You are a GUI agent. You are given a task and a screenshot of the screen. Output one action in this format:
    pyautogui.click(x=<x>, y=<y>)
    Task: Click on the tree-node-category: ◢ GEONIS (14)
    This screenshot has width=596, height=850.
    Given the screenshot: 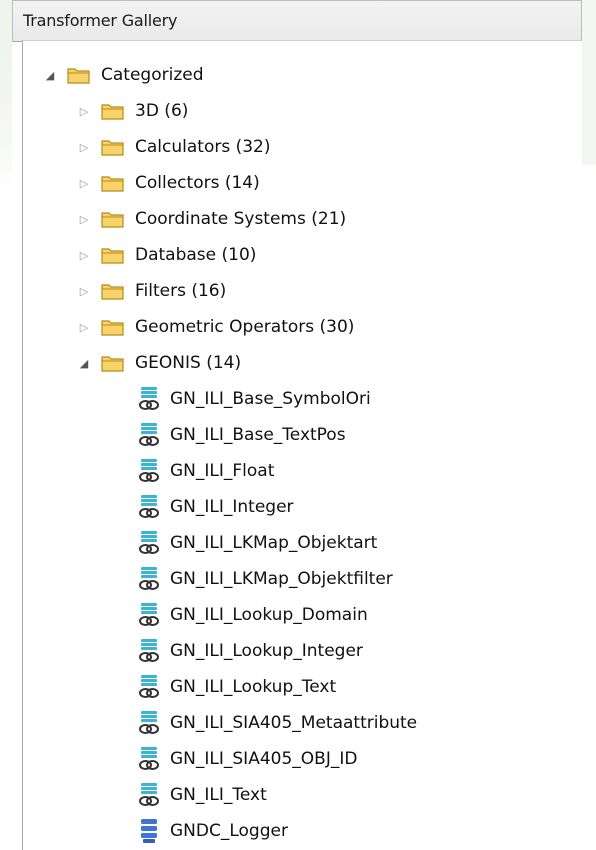 What is the action you would take?
    pyautogui.click(x=302, y=363)
    